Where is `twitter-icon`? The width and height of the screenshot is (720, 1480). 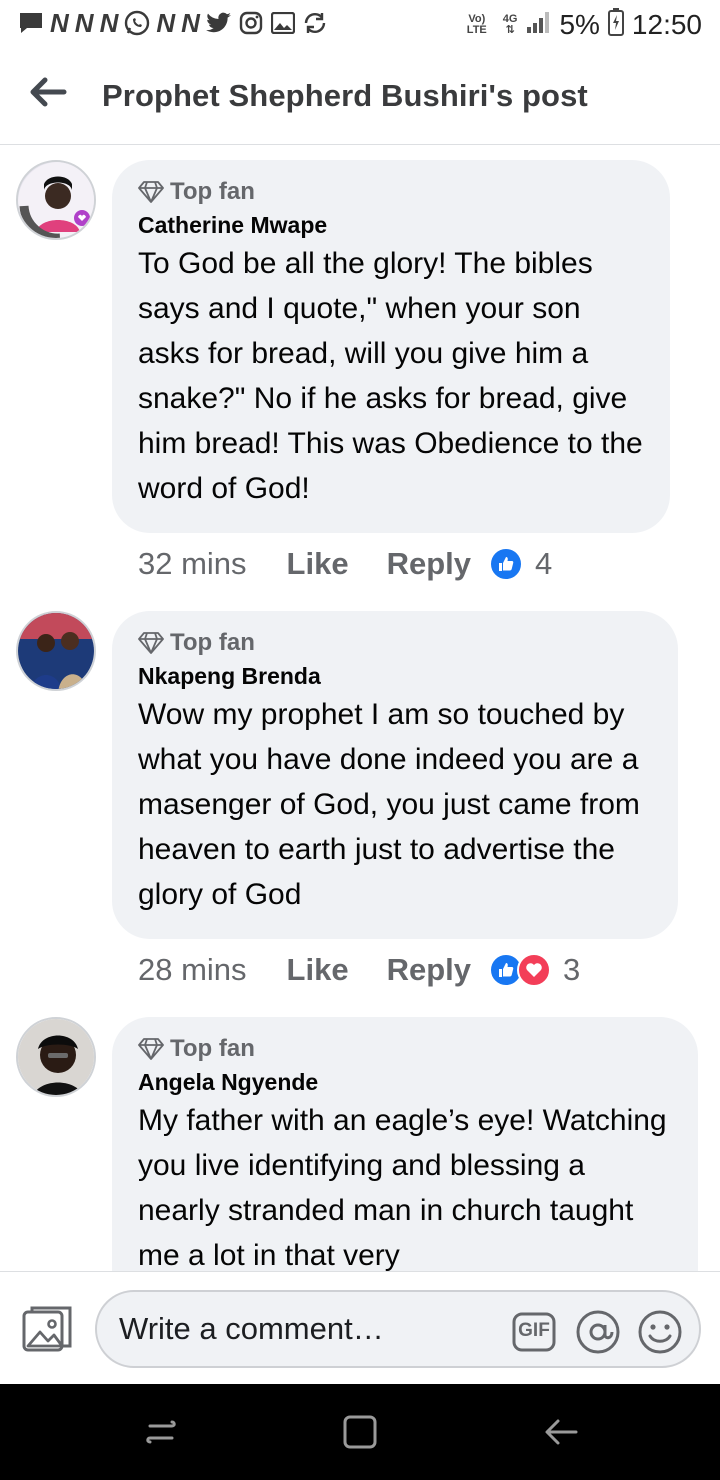
twitter-icon is located at coordinates (218, 23).